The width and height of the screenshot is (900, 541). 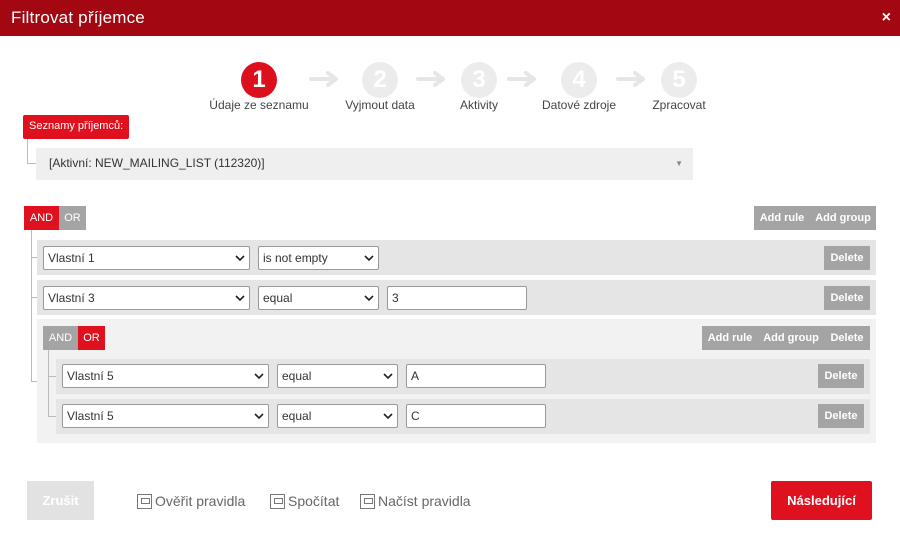 What do you see at coordinates (479, 80) in the screenshot?
I see `step-number: 3` at bounding box center [479, 80].